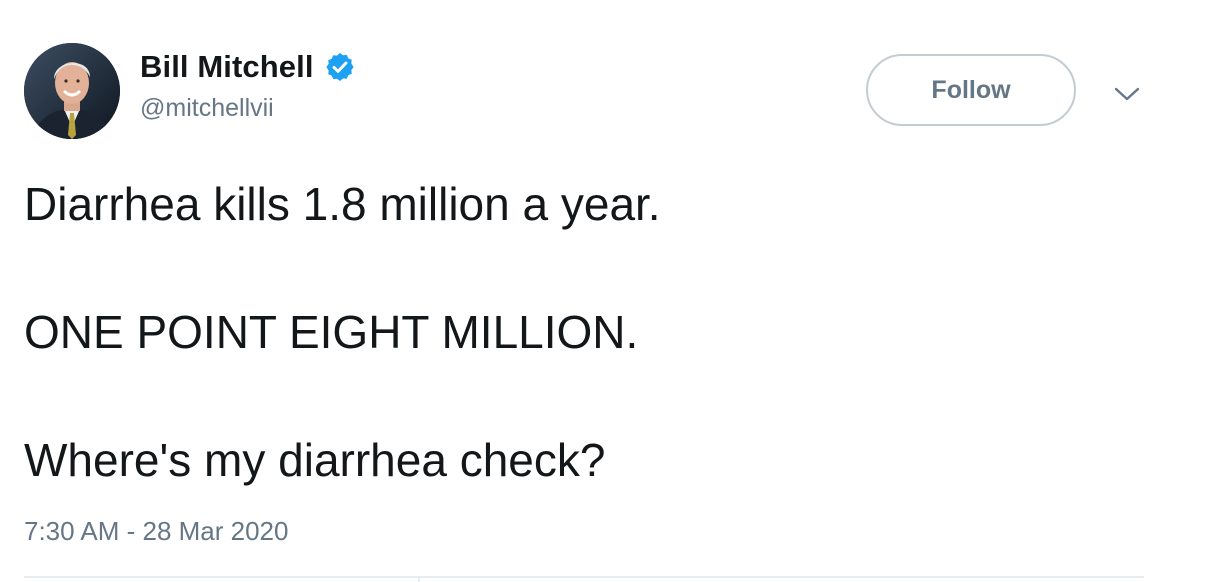 The height and width of the screenshot is (582, 1212). Describe the element at coordinates (315, 460) in the screenshot. I see `tweet-line: Where's my diarrhea check?` at that location.